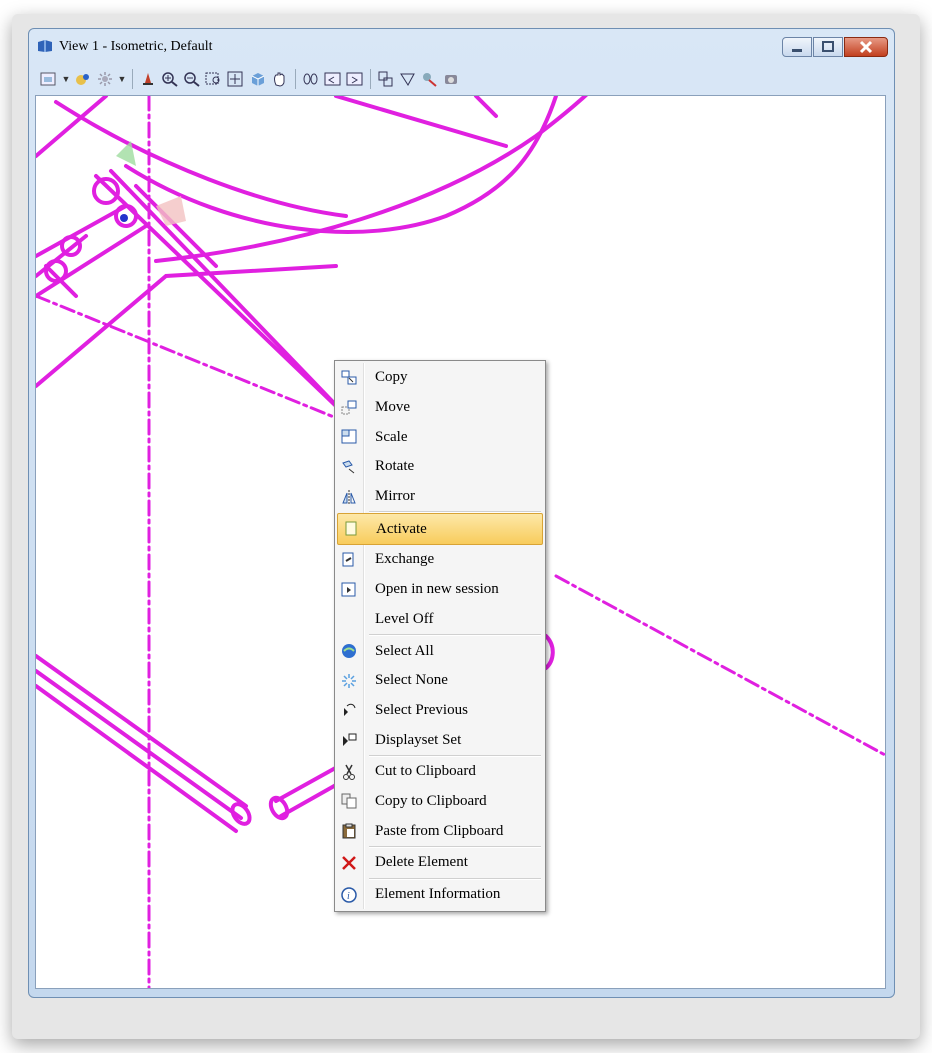 The width and height of the screenshot is (932, 1053). Describe the element at coordinates (83, 79) in the screenshot. I see `display-style-icon` at that location.